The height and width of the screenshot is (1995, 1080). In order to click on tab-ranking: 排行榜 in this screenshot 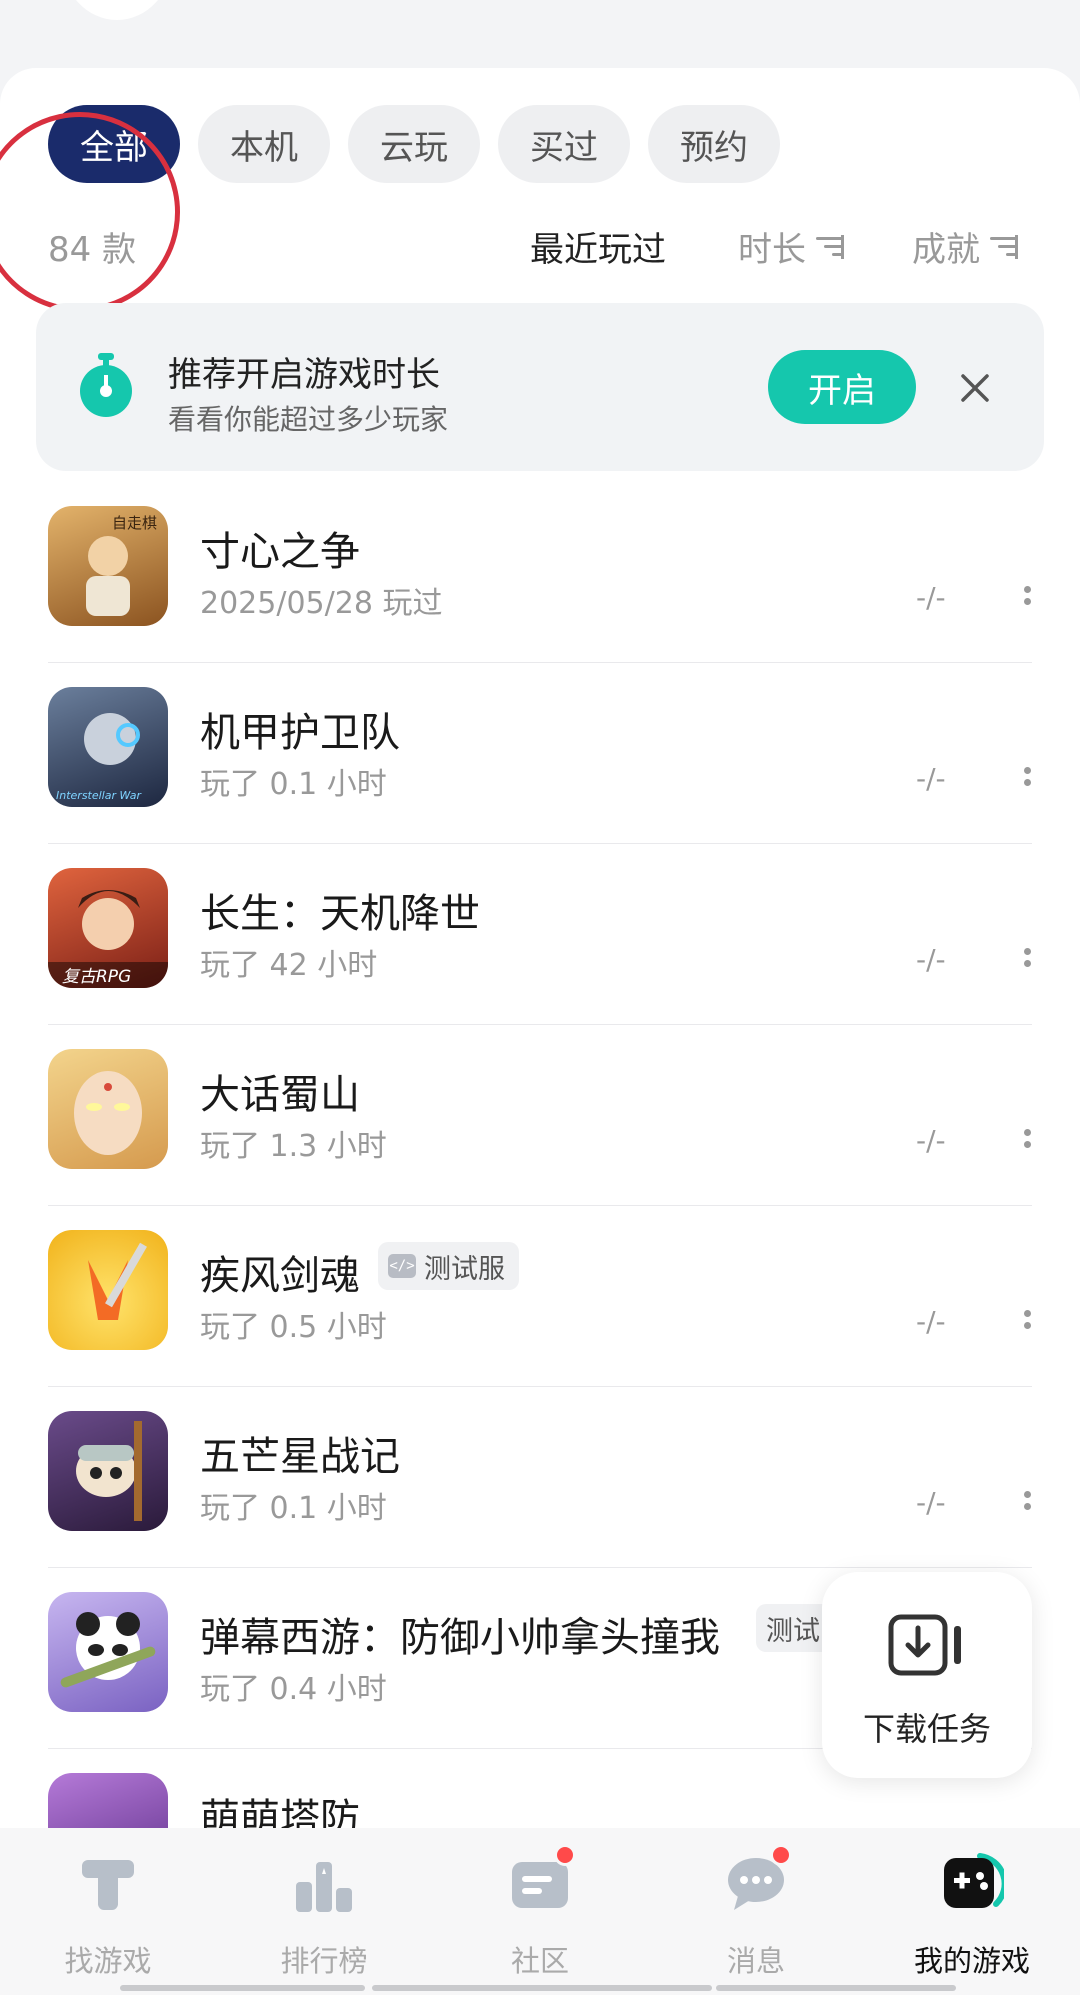, I will do `click(324, 1911)`.